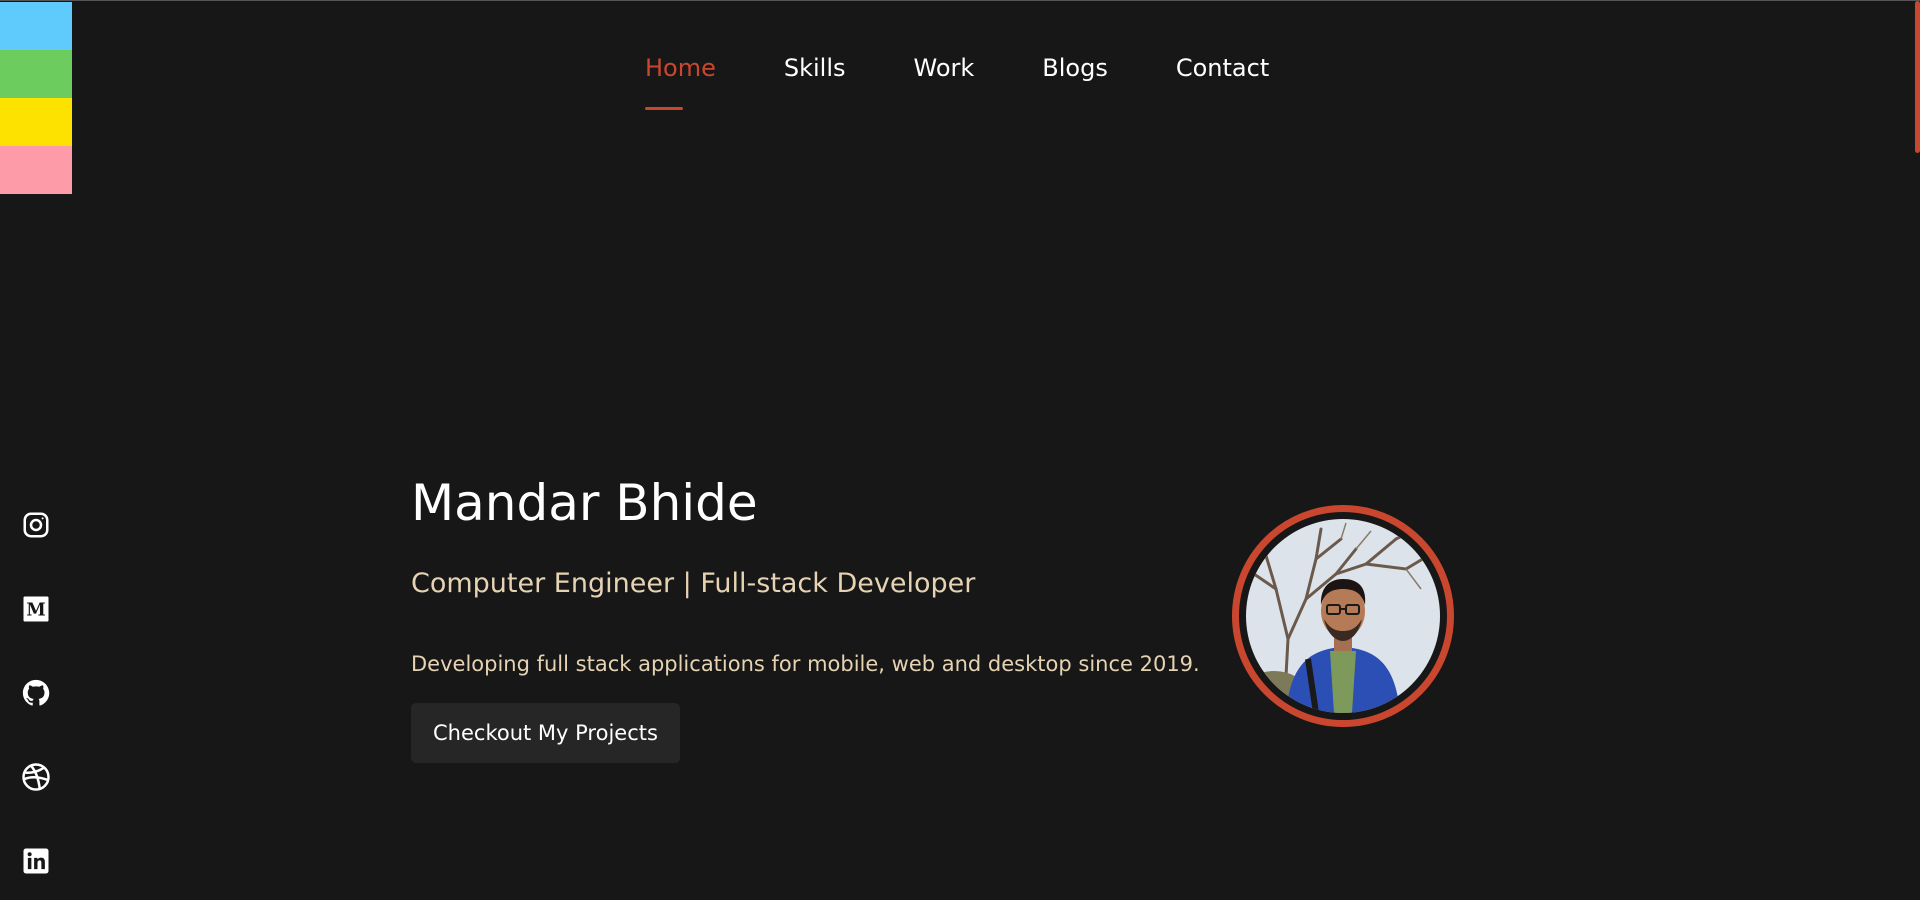  I want to click on nav-item-label: Skills, so click(814, 68).